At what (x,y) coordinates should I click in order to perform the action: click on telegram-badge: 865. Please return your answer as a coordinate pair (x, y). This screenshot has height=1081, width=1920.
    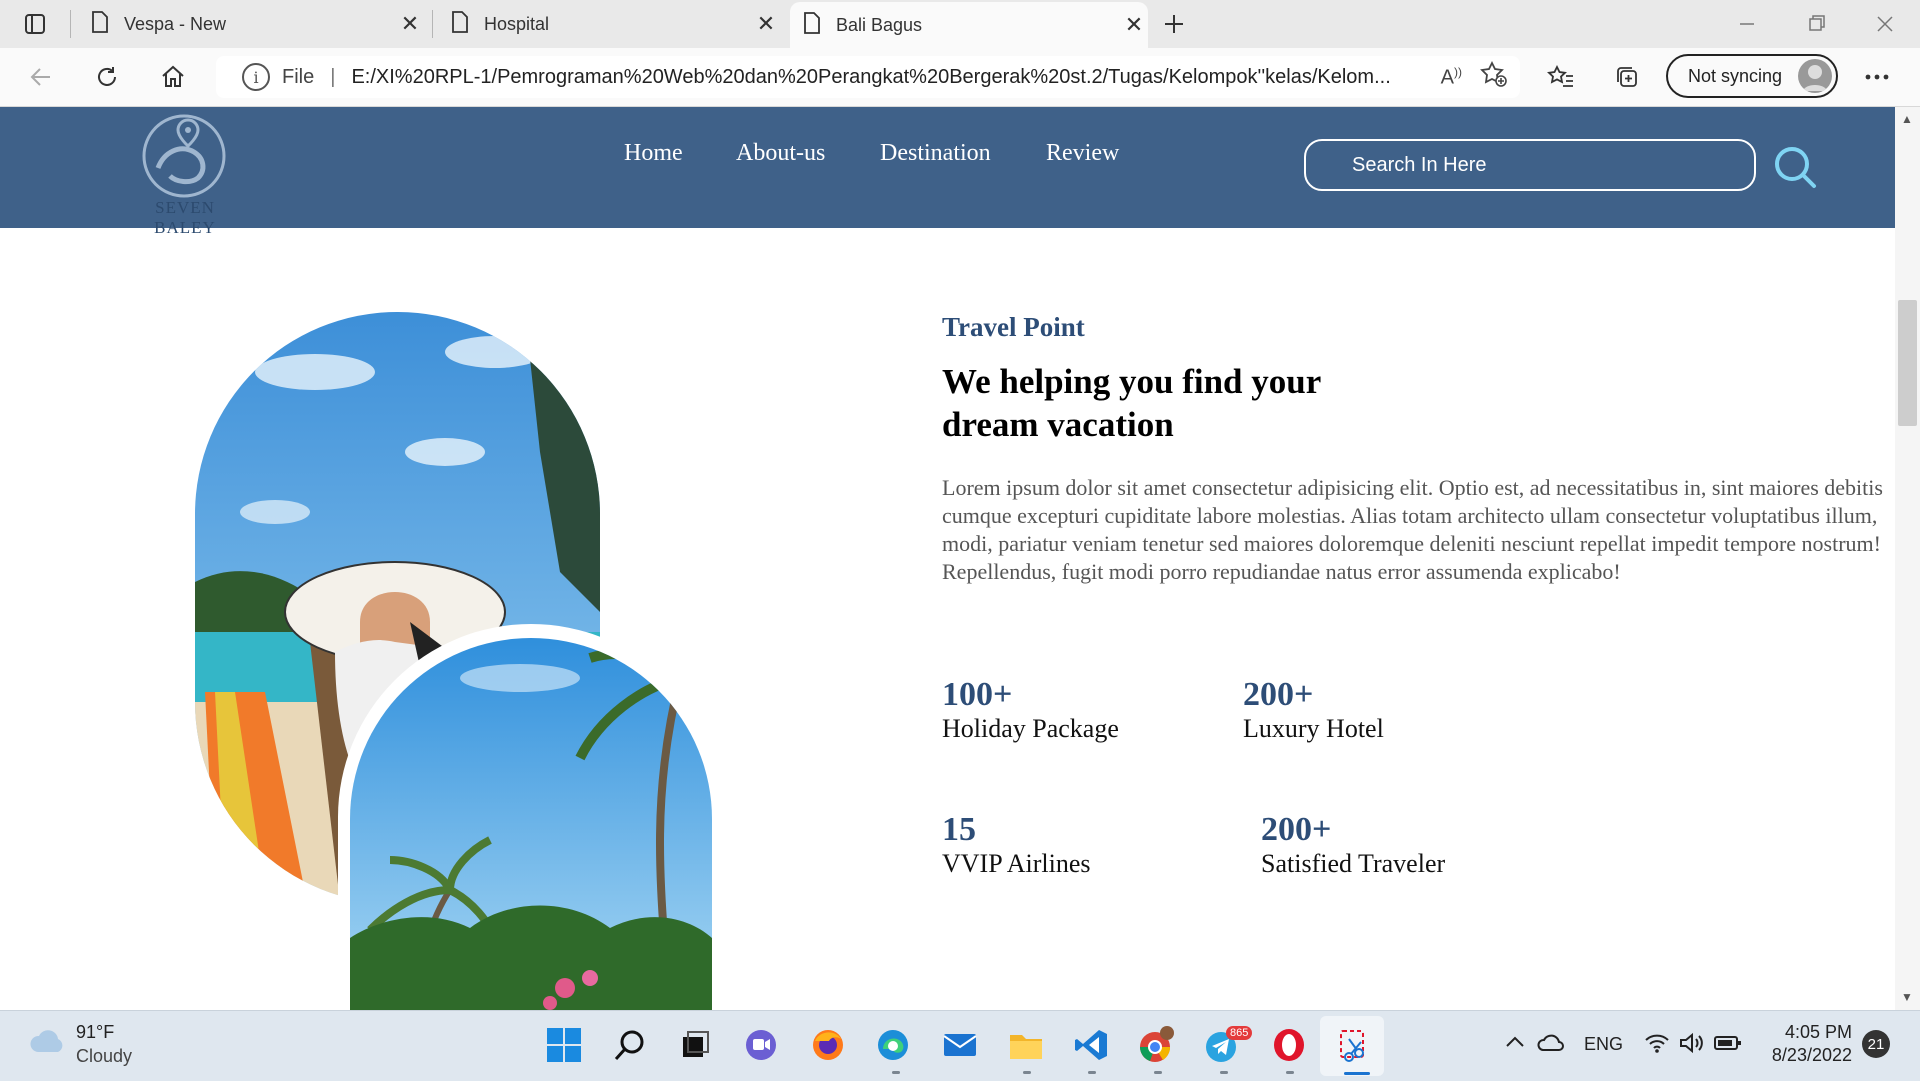
    Looking at the image, I should click on (1239, 1033).